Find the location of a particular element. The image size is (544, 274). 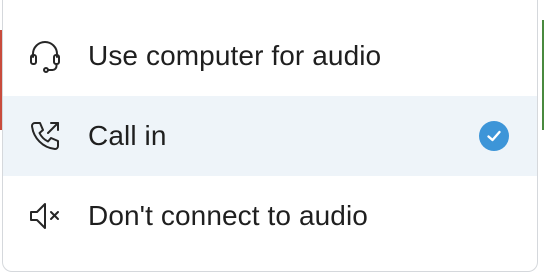

phone-outgoing-icon is located at coordinates (45, 136).